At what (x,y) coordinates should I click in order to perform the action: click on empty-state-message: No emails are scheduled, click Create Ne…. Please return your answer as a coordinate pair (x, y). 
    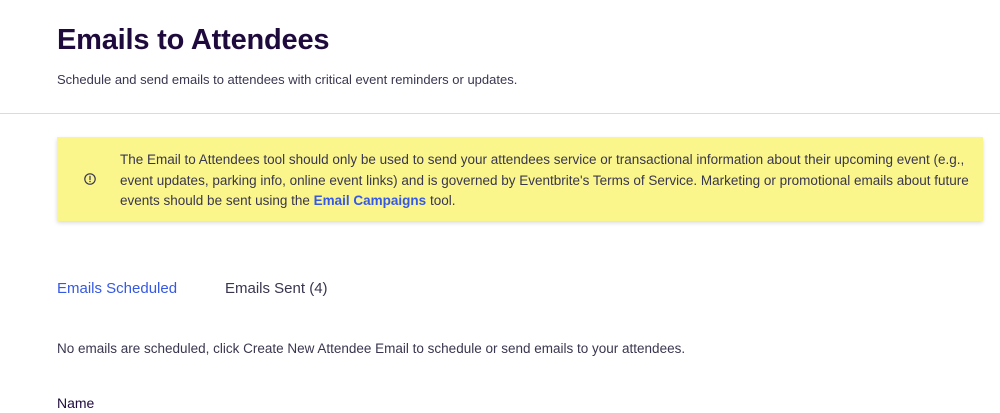
    Looking at the image, I should click on (371, 348).